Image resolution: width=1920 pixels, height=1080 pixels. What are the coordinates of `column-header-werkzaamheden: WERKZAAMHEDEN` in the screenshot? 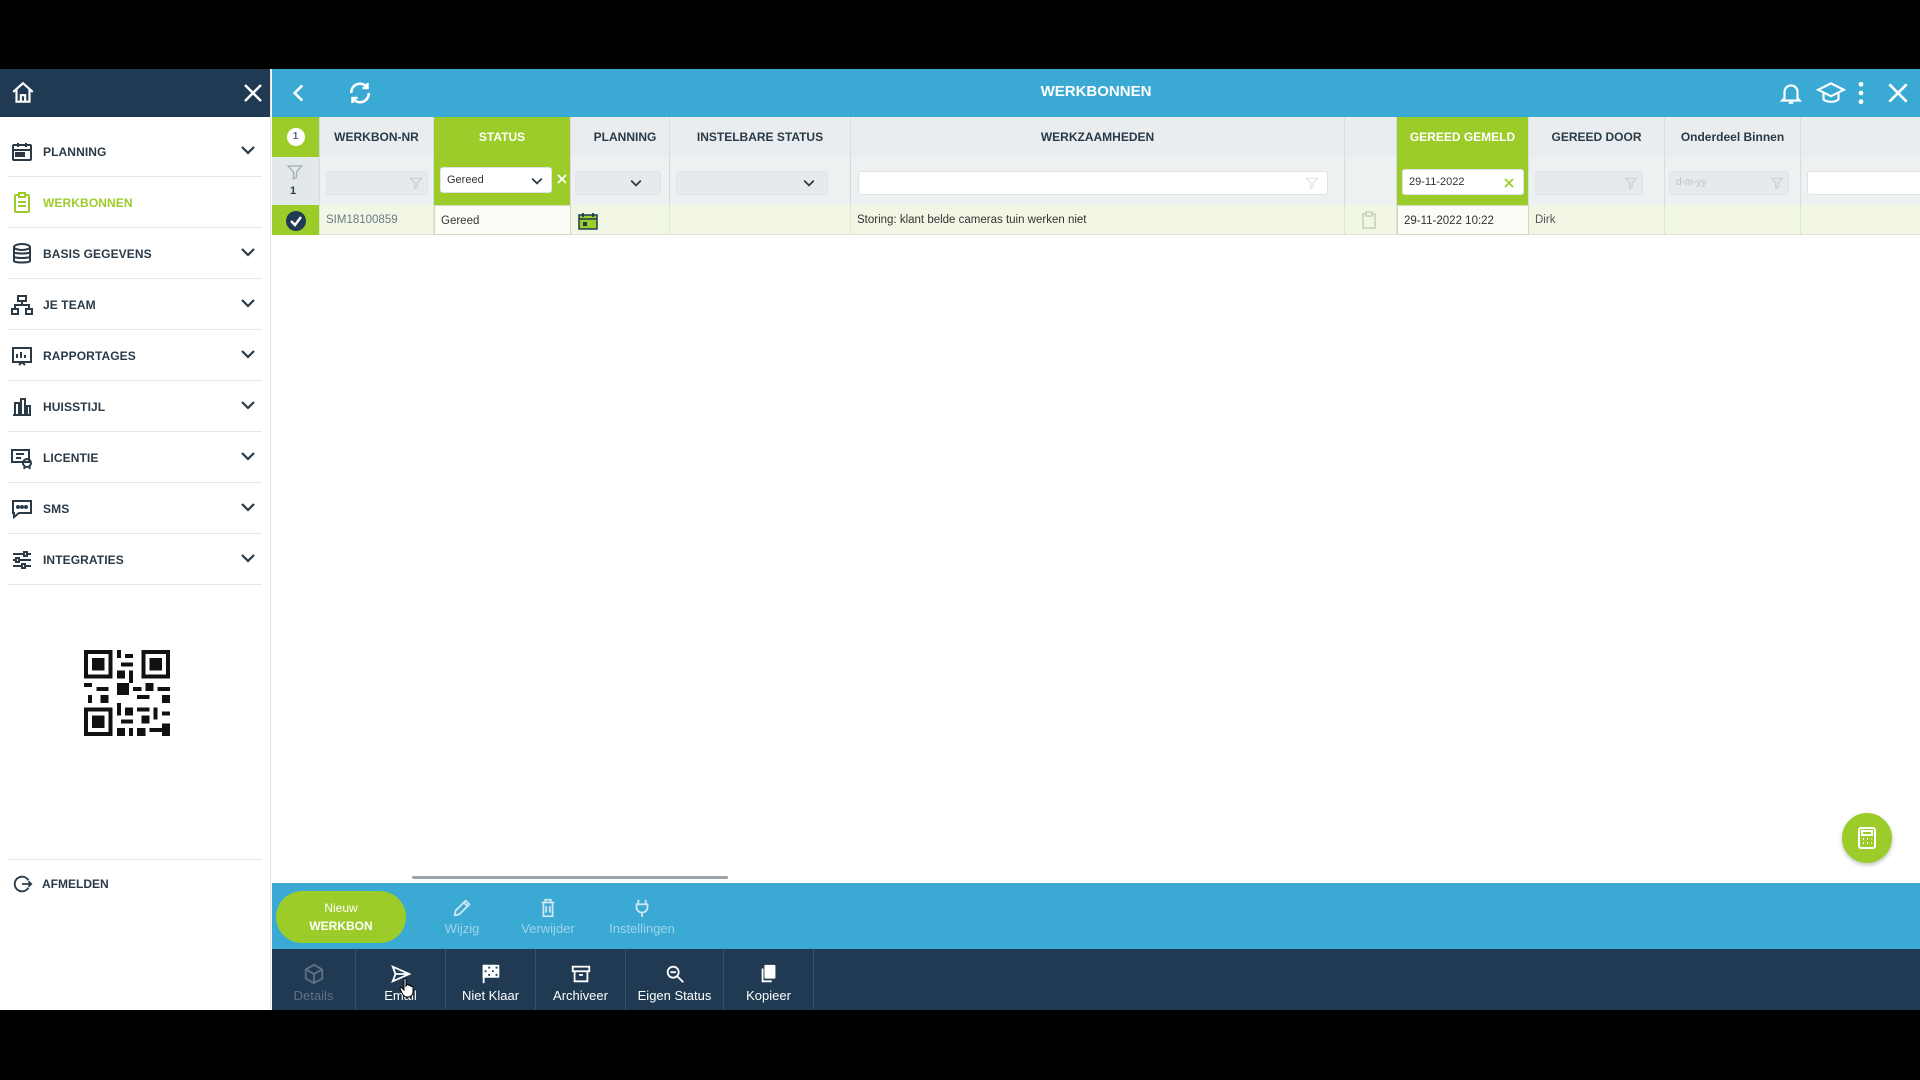 It's located at (1098, 137).